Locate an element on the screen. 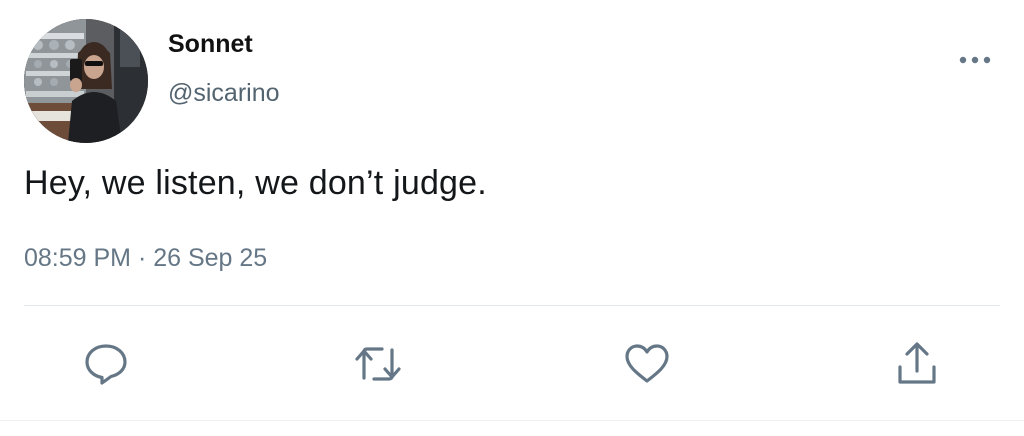 The height and width of the screenshot is (436, 1024). share-button is located at coordinates (917, 364).